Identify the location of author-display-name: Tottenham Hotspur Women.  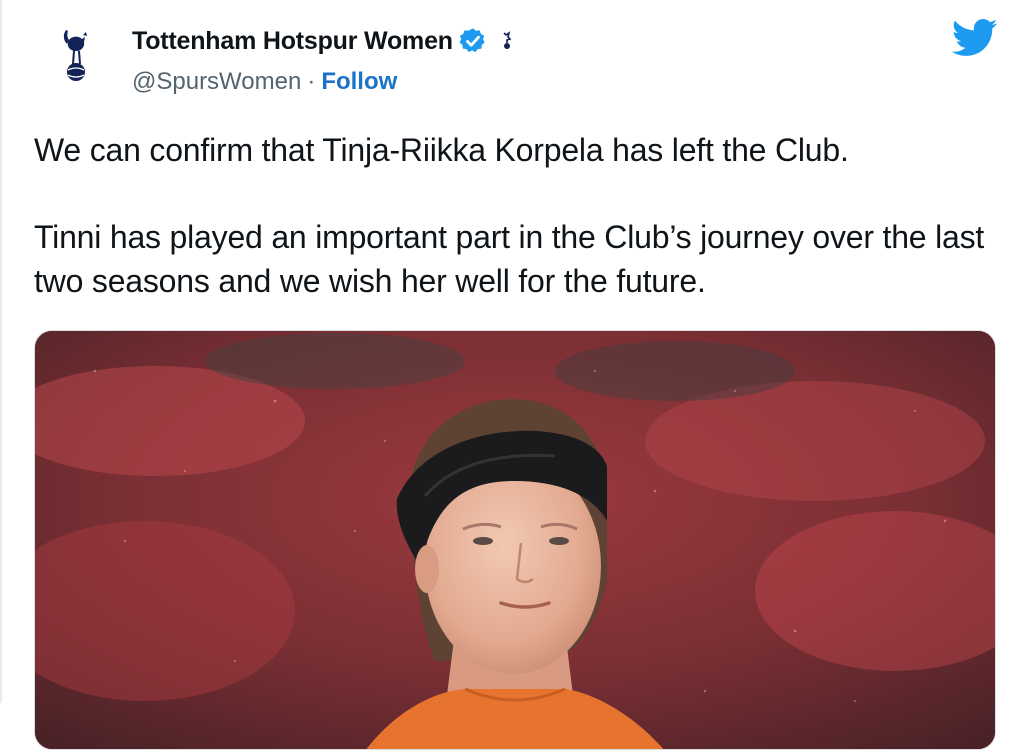
(292, 41).